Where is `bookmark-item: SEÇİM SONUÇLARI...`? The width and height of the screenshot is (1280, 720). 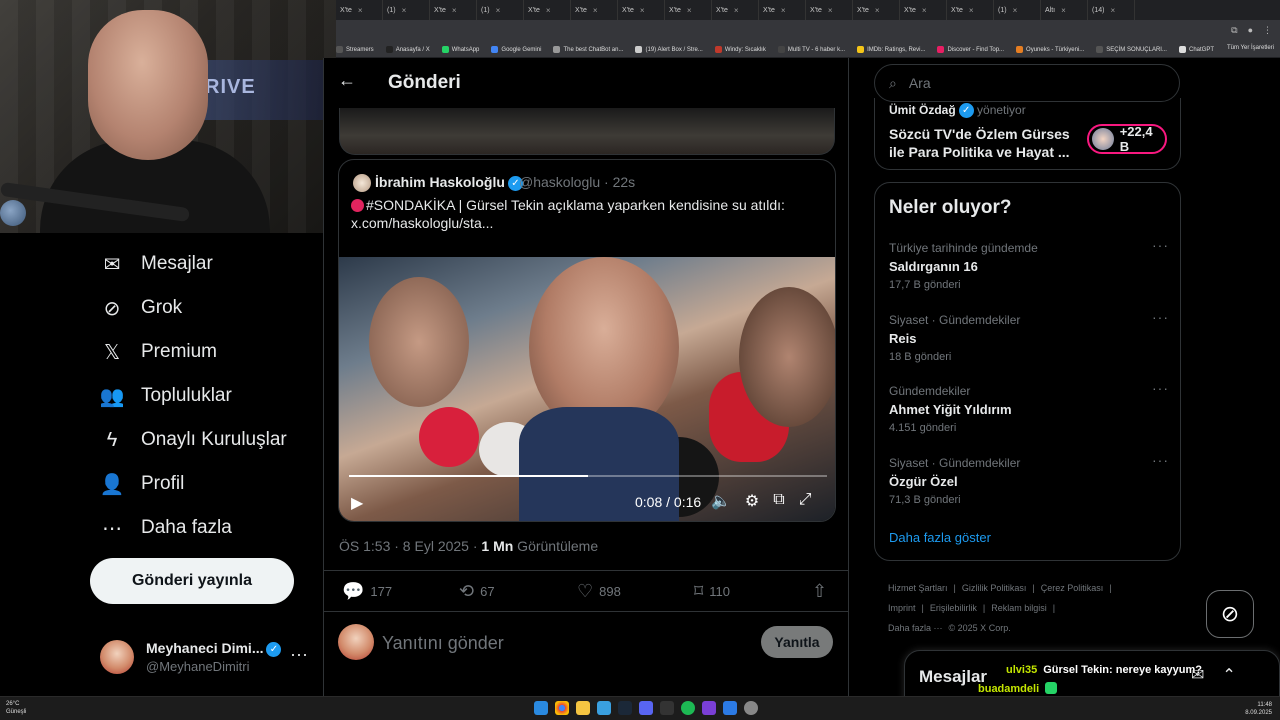 bookmark-item: SEÇİM SONUÇLARI... is located at coordinates (1131, 49).